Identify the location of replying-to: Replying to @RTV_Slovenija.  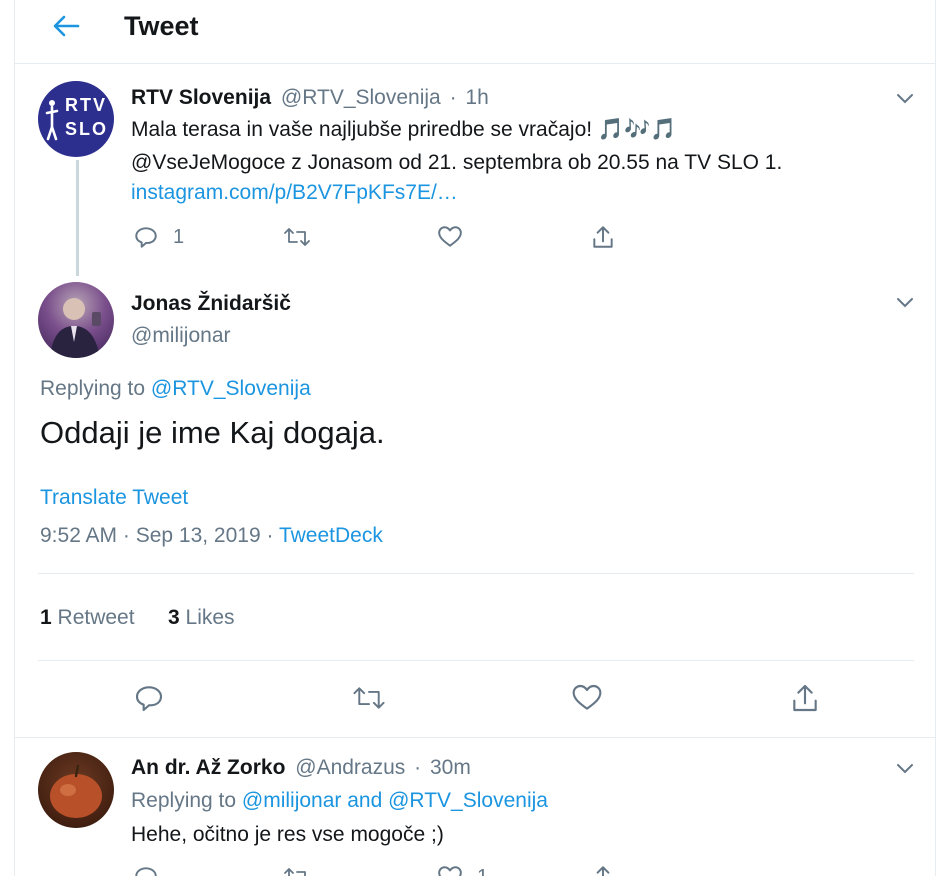
(175, 389).